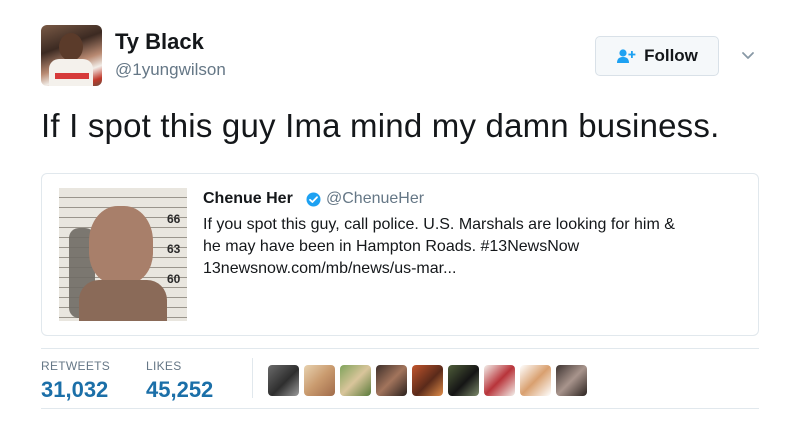 The width and height of the screenshot is (800, 422). Describe the element at coordinates (164, 366) in the screenshot. I see `likes-label: LIKES` at that location.